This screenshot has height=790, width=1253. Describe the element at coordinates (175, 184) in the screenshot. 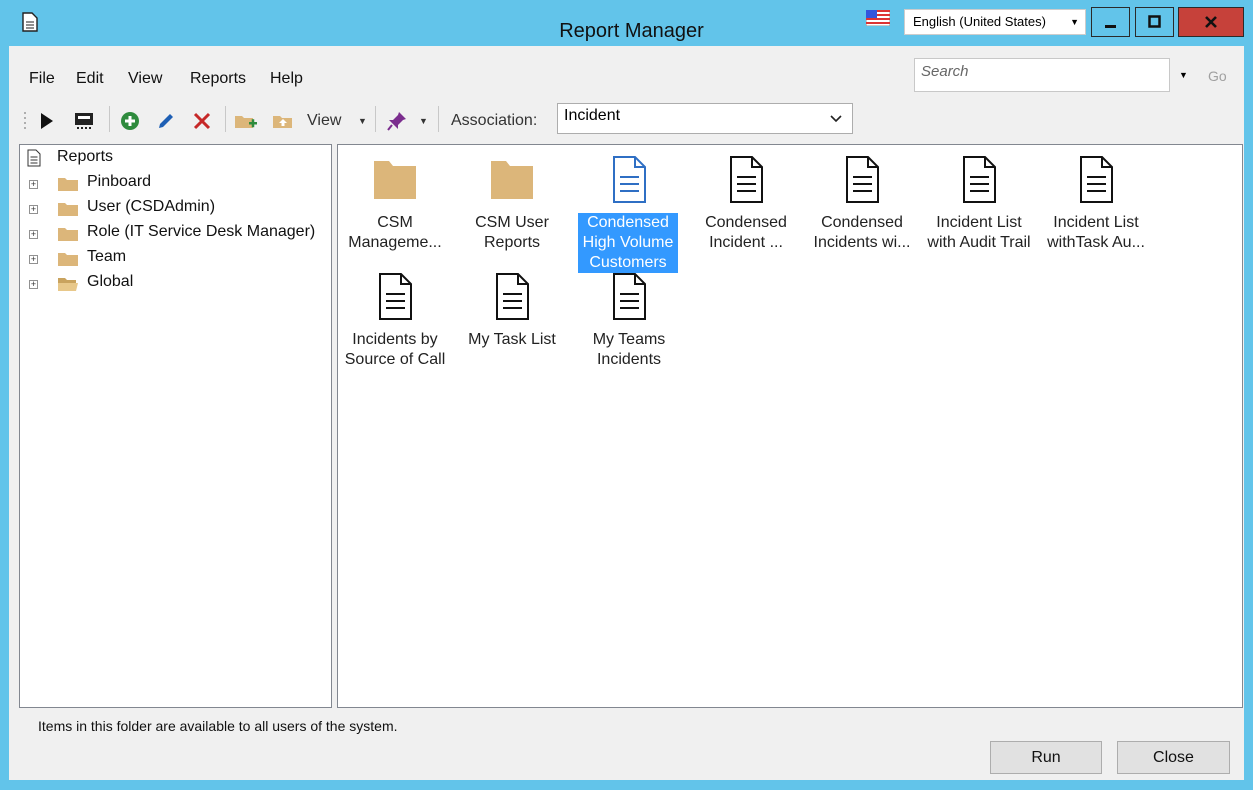

I see `tree-item-pinboard: + Pinboard` at that location.